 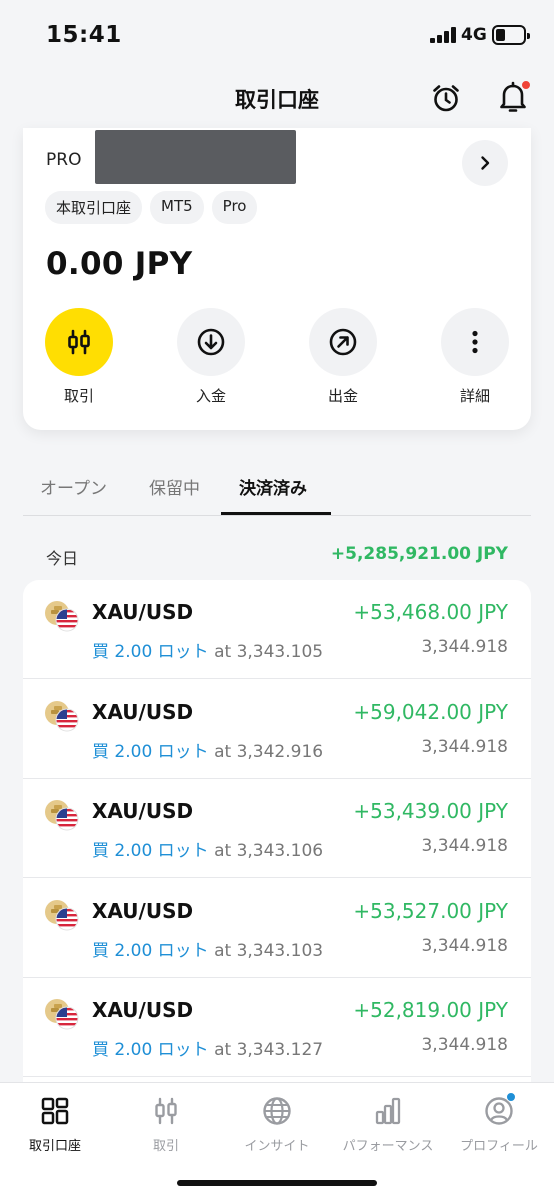 I want to click on tag-account-class: Pro, so click(x=234, y=207).